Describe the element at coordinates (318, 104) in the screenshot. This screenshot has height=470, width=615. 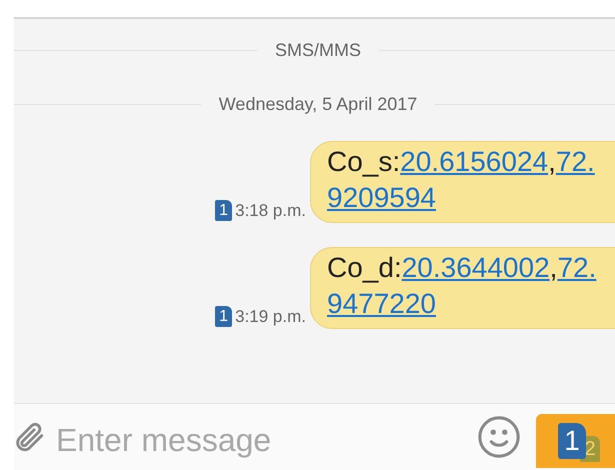
I see `date-divider: Wednesday, 5 April 2017` at that location.